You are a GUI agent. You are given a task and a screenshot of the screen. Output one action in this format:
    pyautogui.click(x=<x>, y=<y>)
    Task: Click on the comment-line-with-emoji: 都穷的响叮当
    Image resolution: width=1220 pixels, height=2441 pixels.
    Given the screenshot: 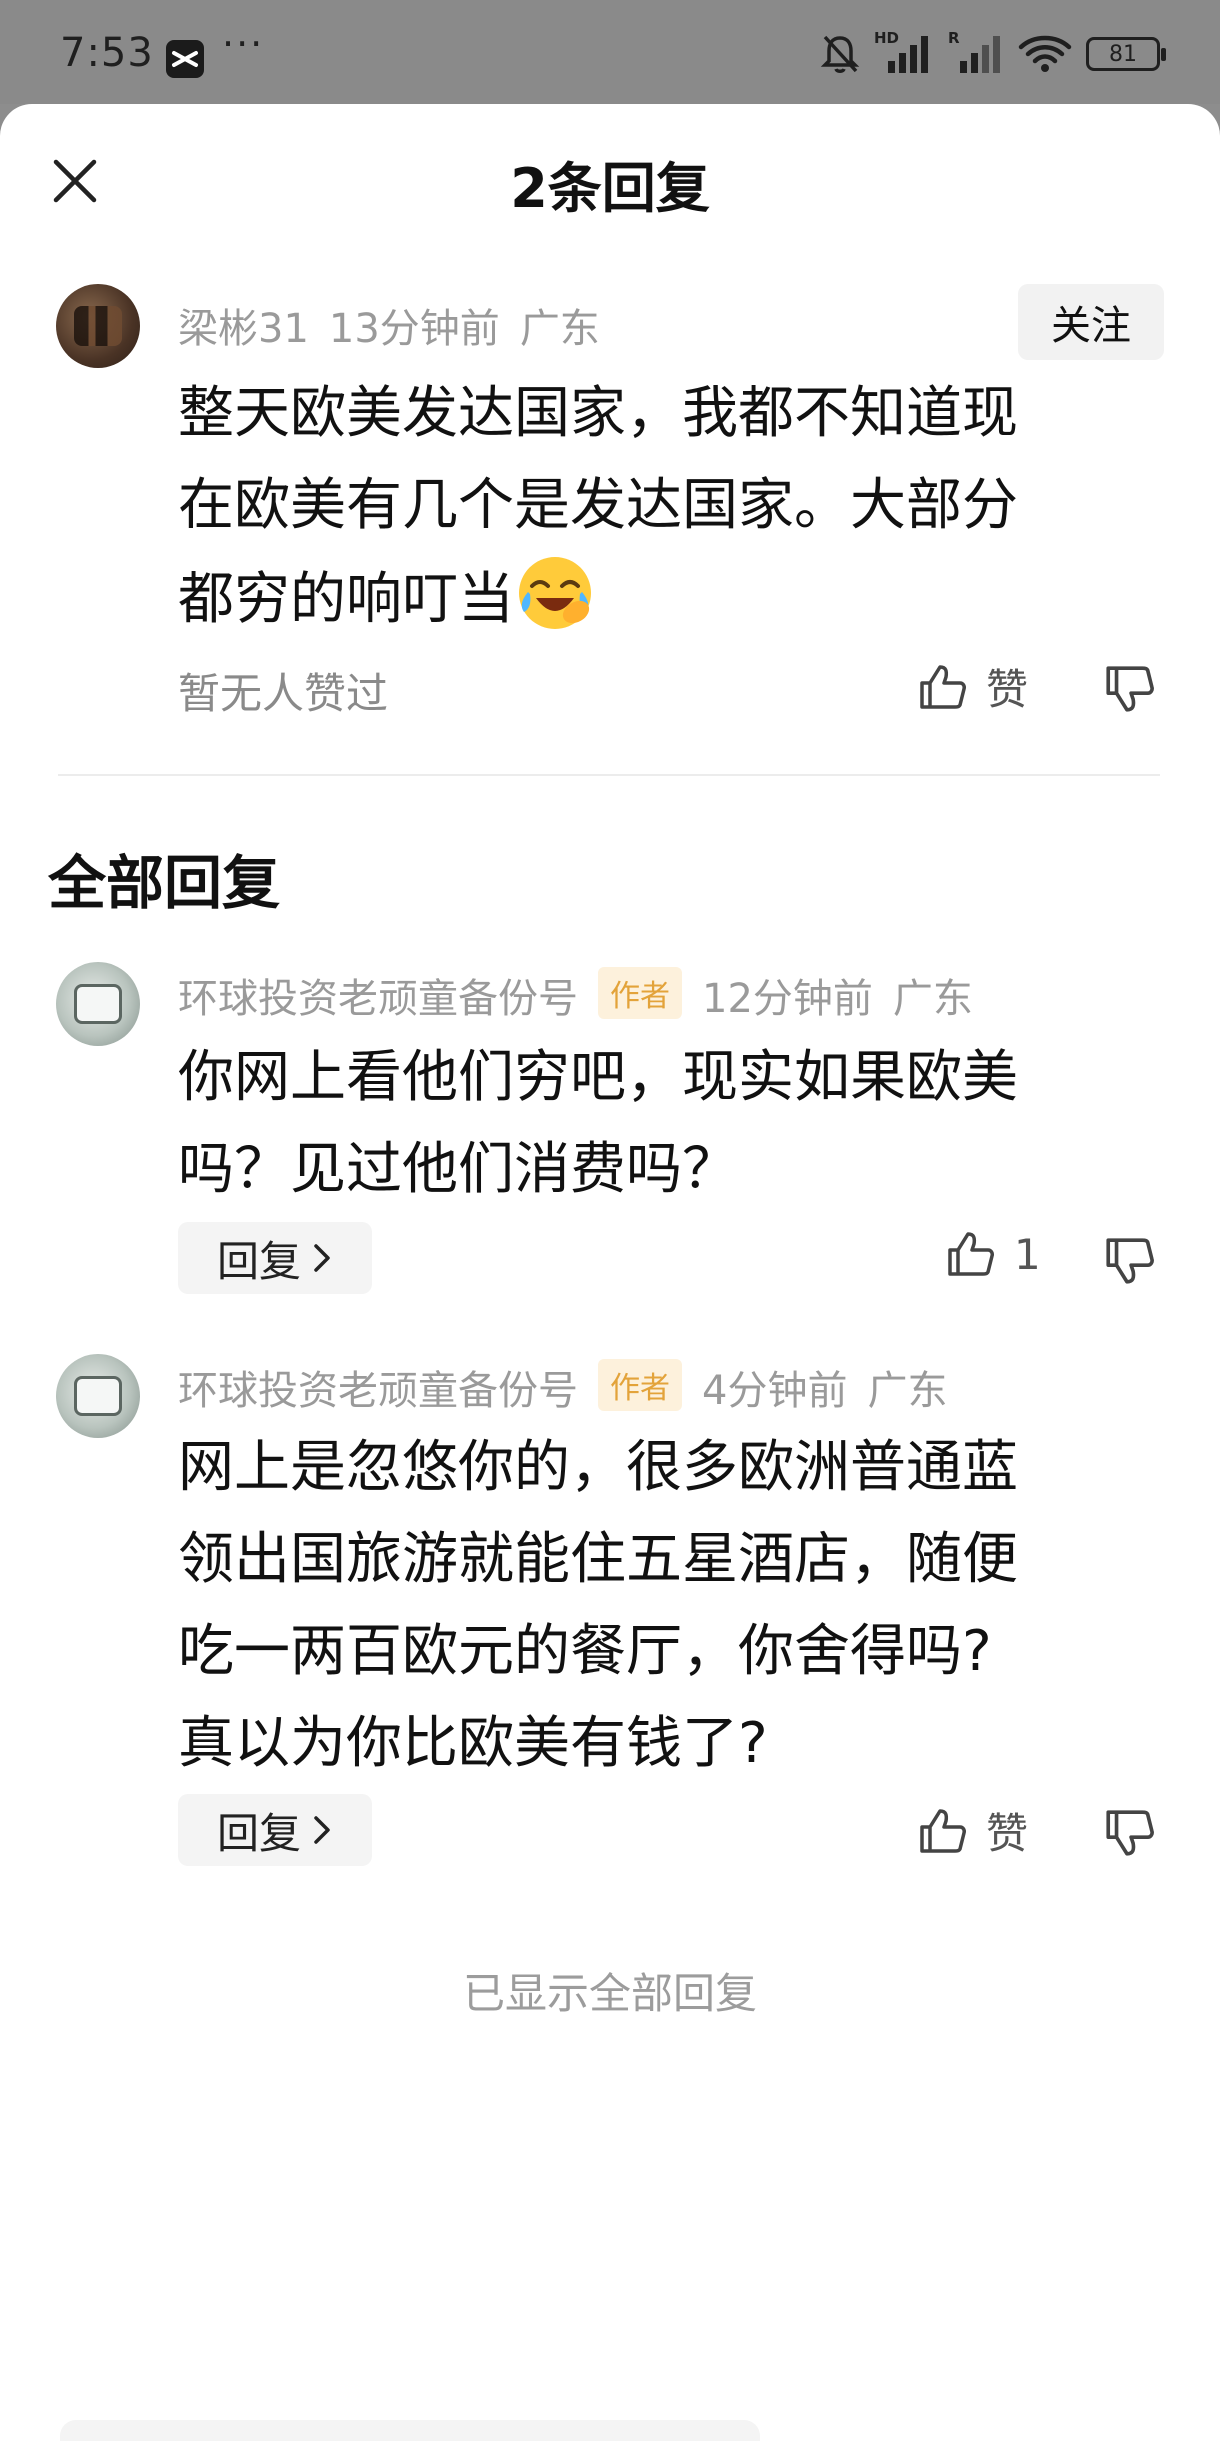 What is the action you would take?
    pyautogui.click(x=658, y=599)
    